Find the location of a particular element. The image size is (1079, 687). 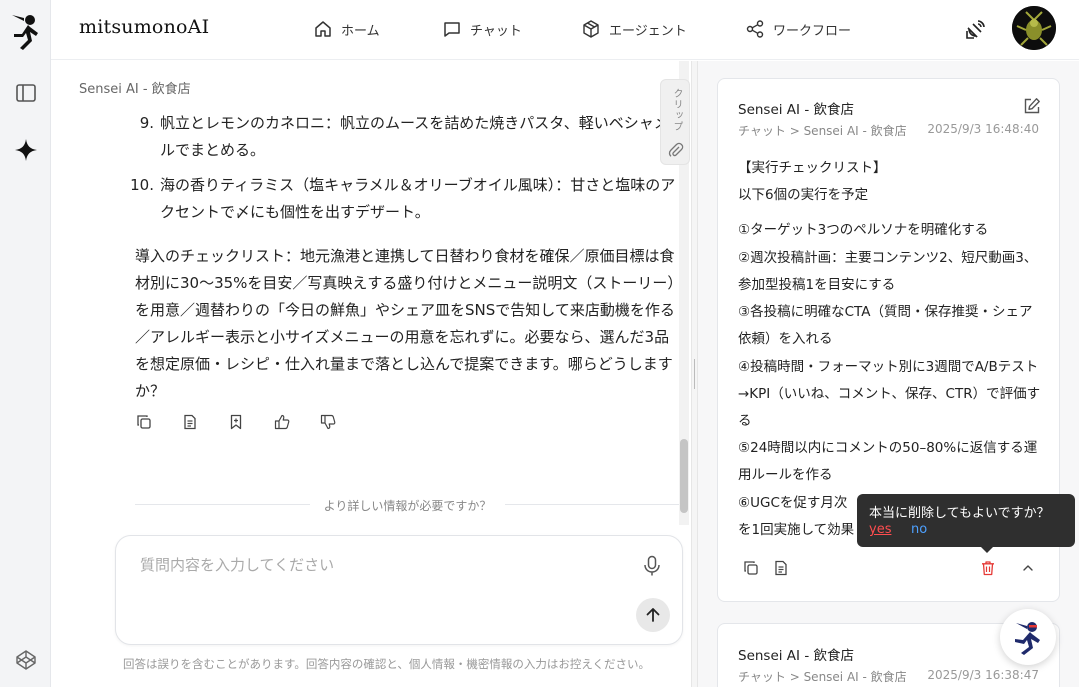

sparkle-icon is located at coordinates (26, 150).